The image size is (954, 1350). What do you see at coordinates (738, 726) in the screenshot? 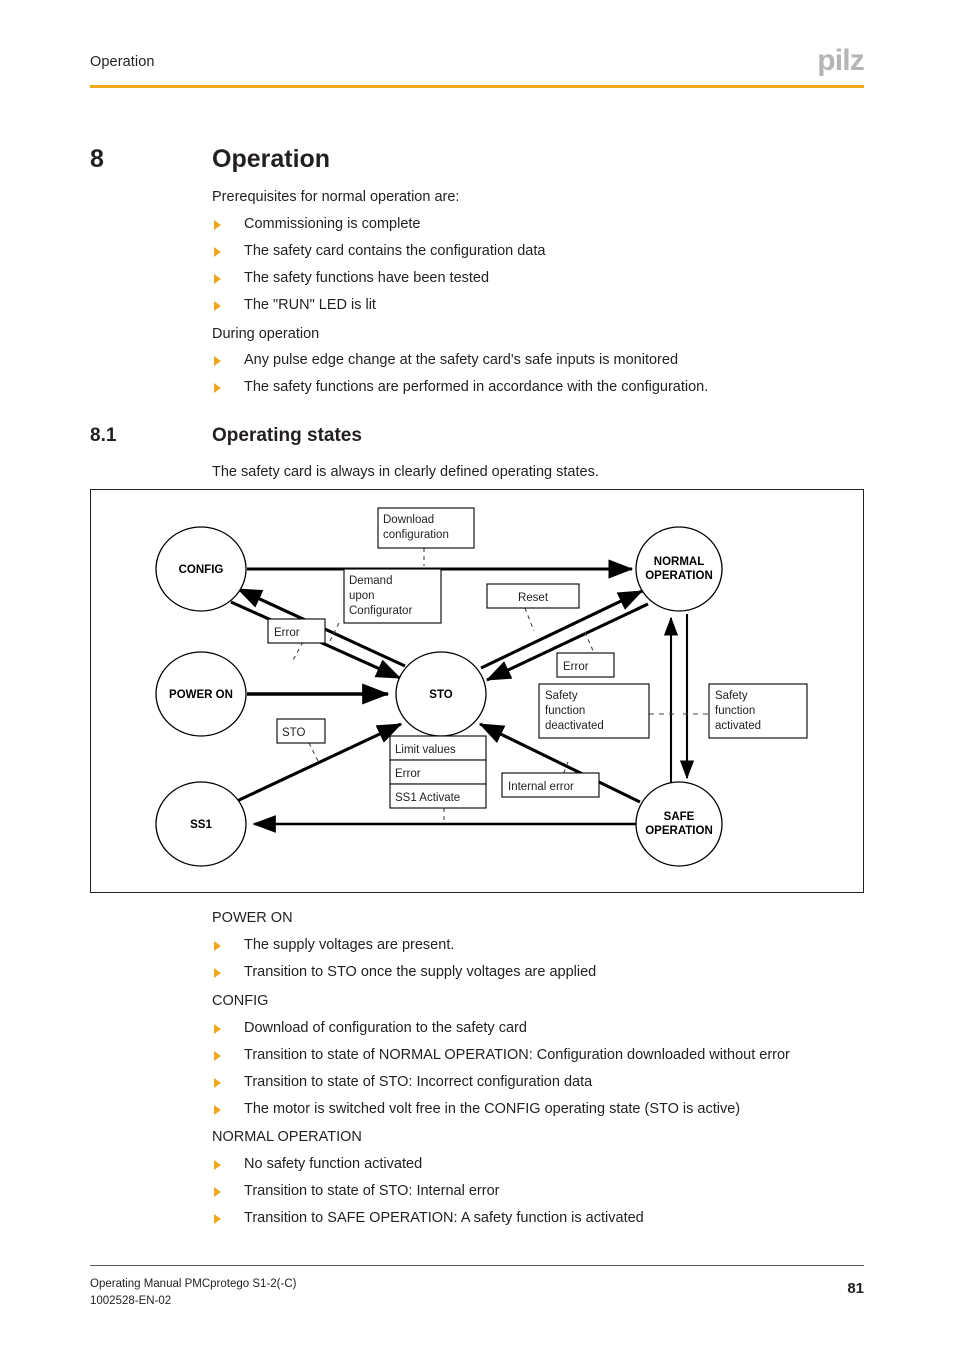
I see `svg-text: activated` at bounding box center [738, 726].